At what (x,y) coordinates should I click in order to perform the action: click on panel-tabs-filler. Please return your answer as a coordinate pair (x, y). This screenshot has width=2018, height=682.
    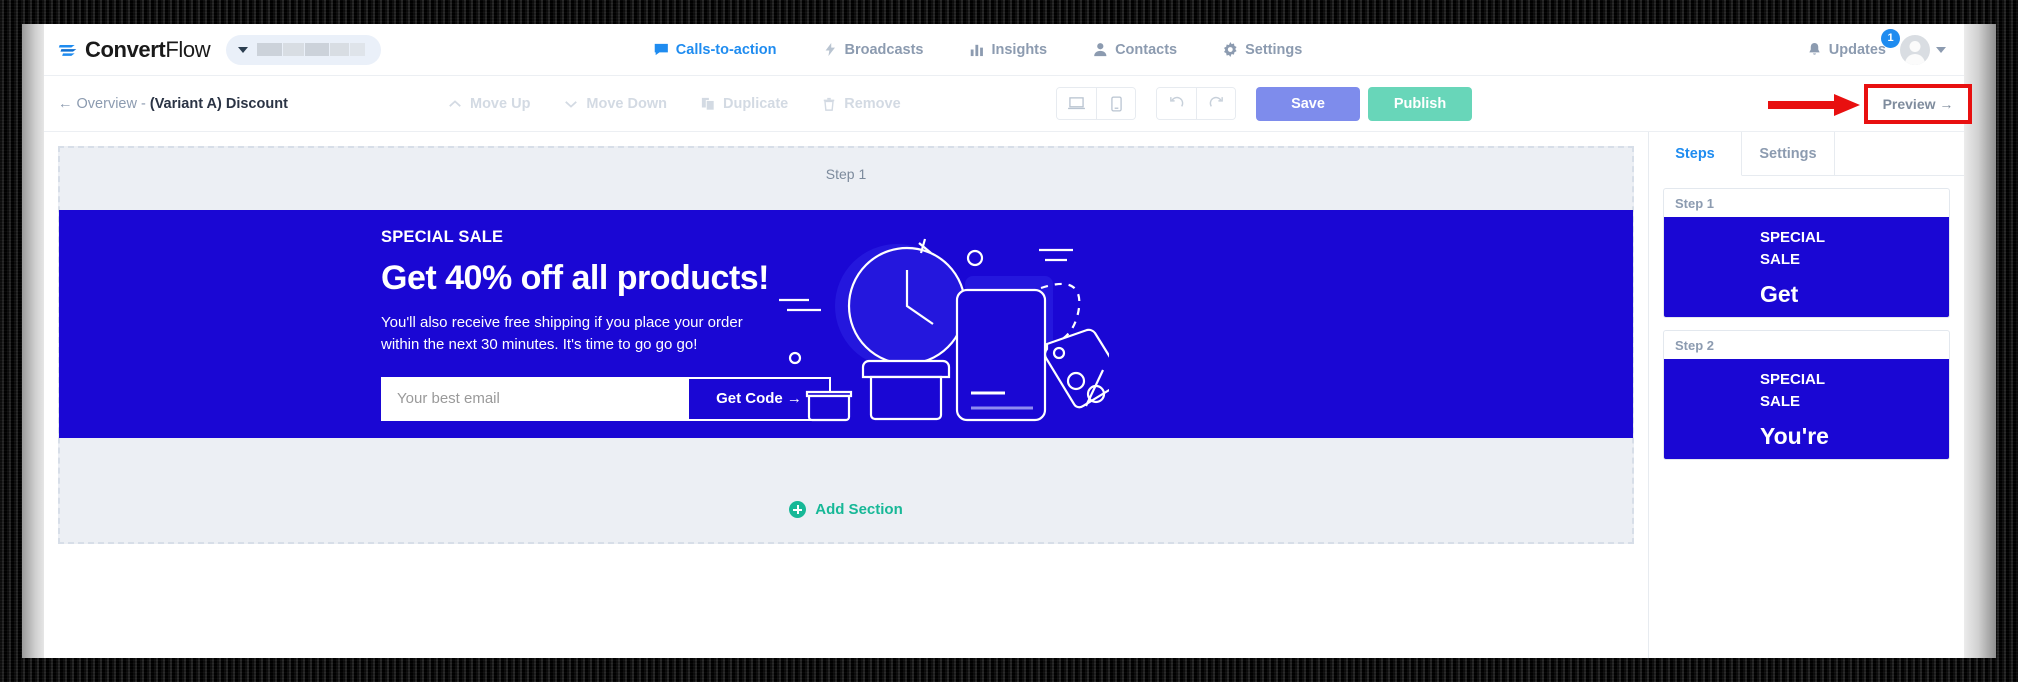
    Looking at the image, I should click on (1899, 154).